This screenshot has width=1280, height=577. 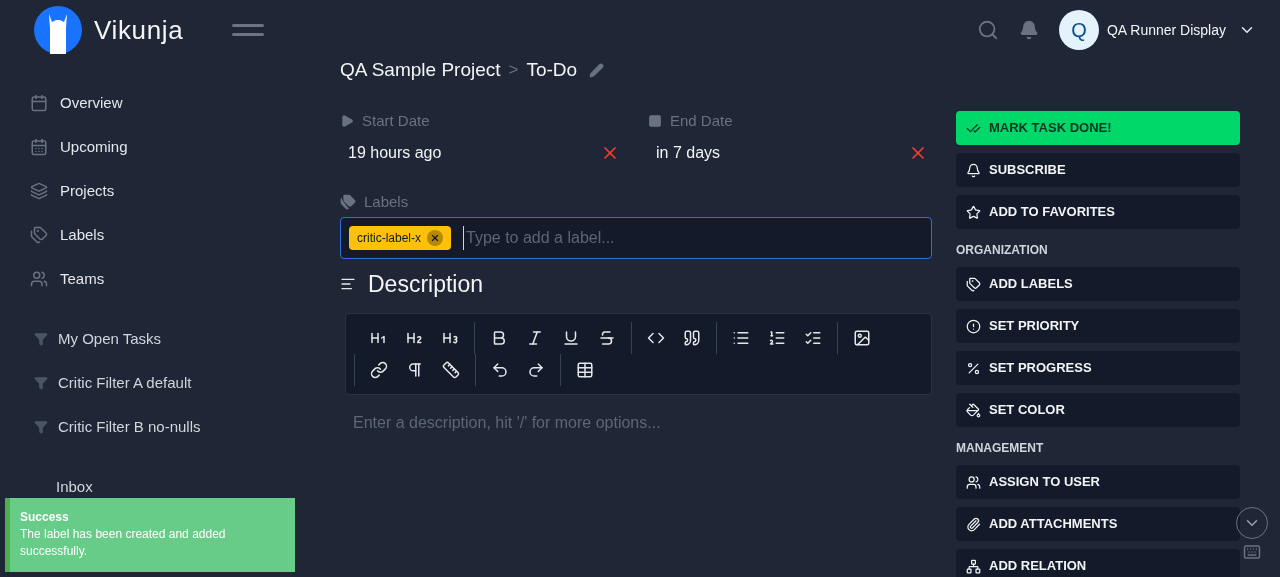 I want to click on toast-message: The label has been created and added successfully., so click(x=123, y=543).